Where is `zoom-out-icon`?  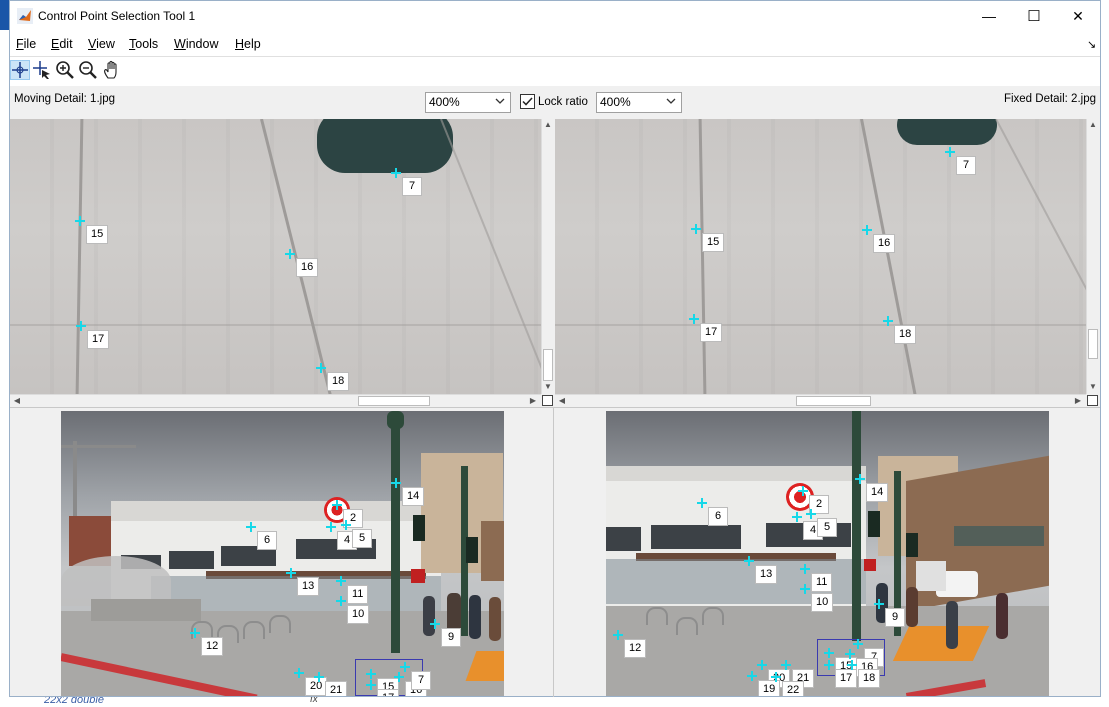 zoom-out-icon is located at coordinates (88, 70).